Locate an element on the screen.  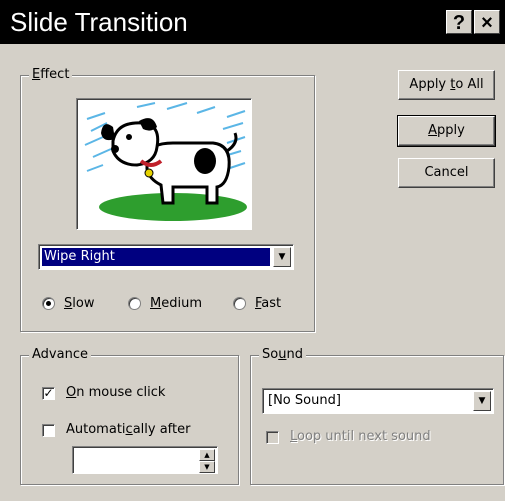
spin-down-icon: ▼ is located at coordinates (207, 467).